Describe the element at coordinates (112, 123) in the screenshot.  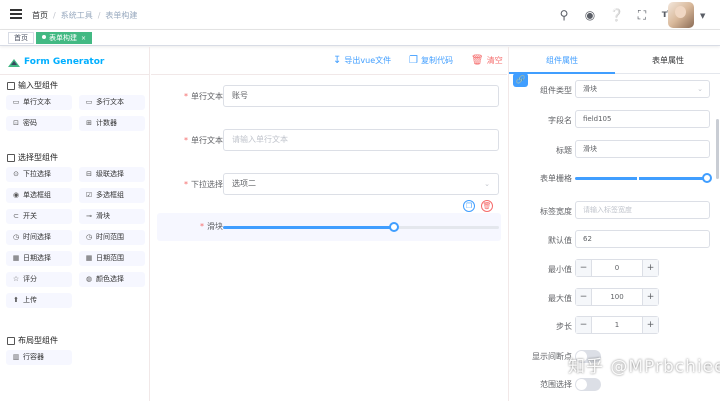
I see `component-item: ⊞ 计数器` at that location.